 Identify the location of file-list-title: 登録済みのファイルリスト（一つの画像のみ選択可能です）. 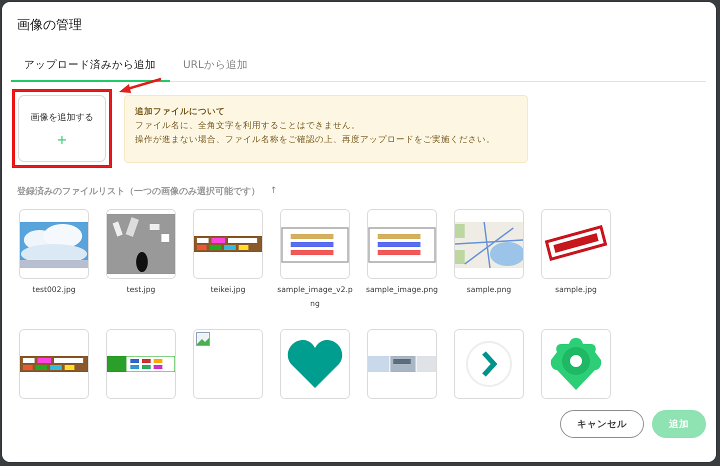
(138, 192).